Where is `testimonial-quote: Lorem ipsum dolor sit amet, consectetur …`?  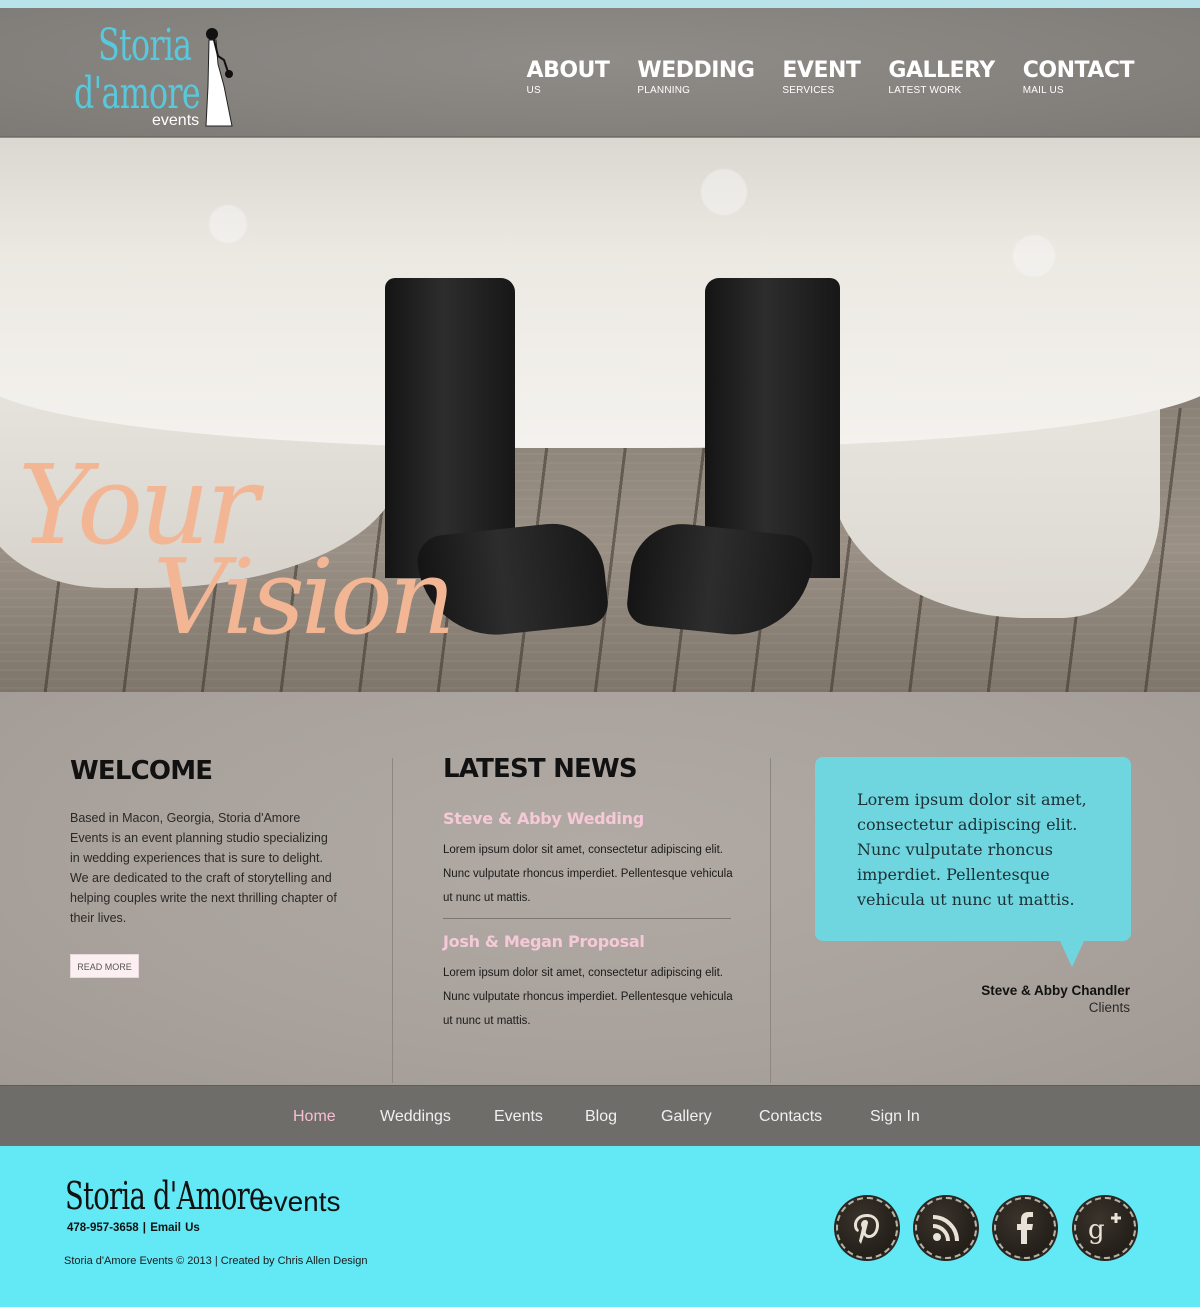 testimonial-quote: Lorem ipsum dolor sit amet, consectetur … is located at coordinates (972, 849).